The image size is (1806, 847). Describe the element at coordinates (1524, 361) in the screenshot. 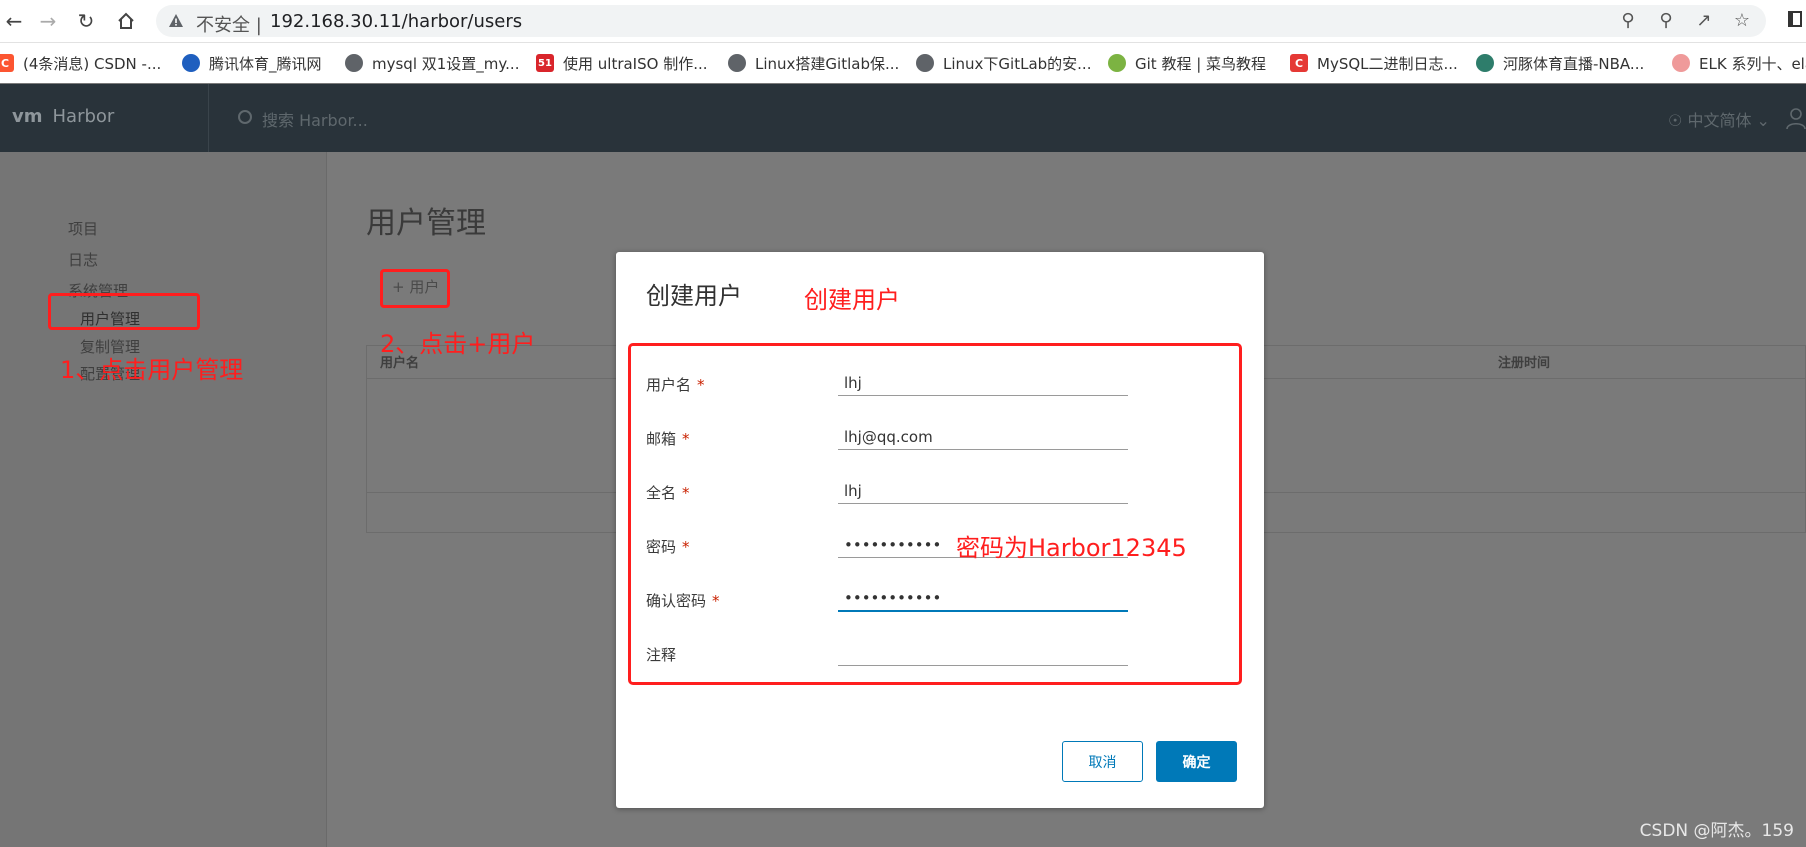

I see `column-header-registration-time: 注册时间` at that location.